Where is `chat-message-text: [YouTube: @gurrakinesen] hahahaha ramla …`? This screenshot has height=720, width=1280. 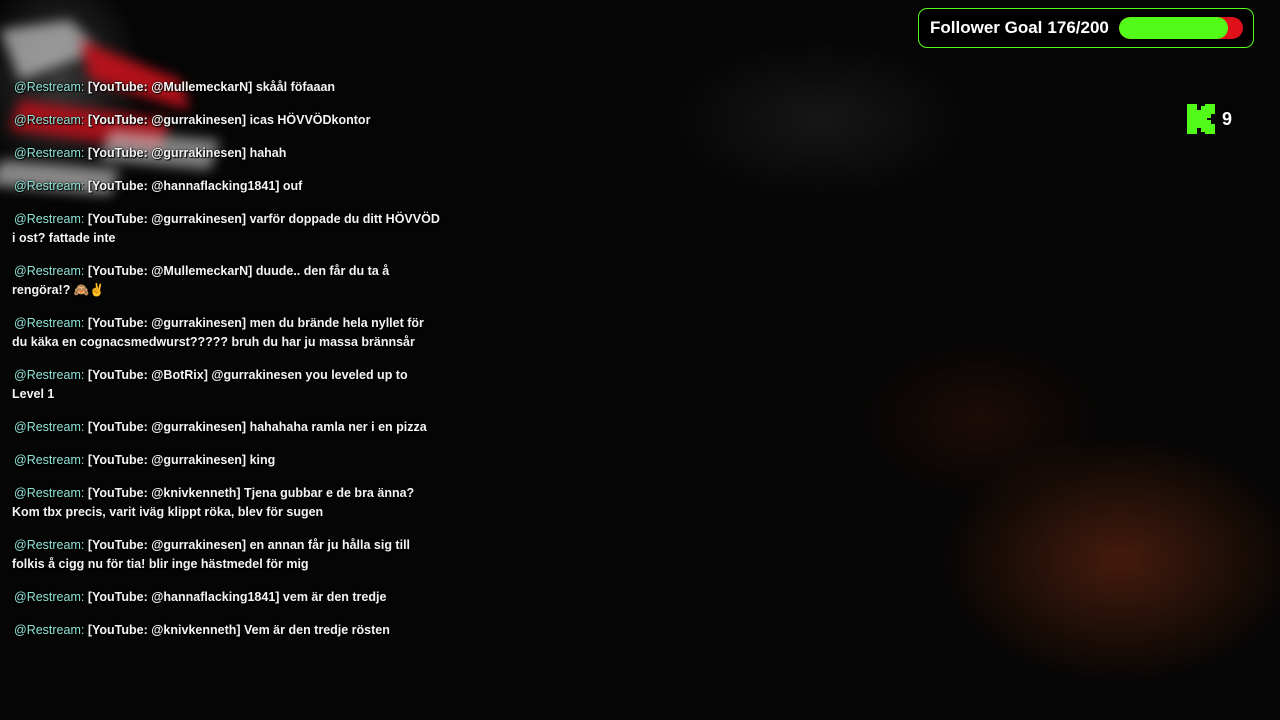 chat-message-text: [YouTube: @gurrakinesen] hahahaha ramla … is located at coordinates (257, 427).